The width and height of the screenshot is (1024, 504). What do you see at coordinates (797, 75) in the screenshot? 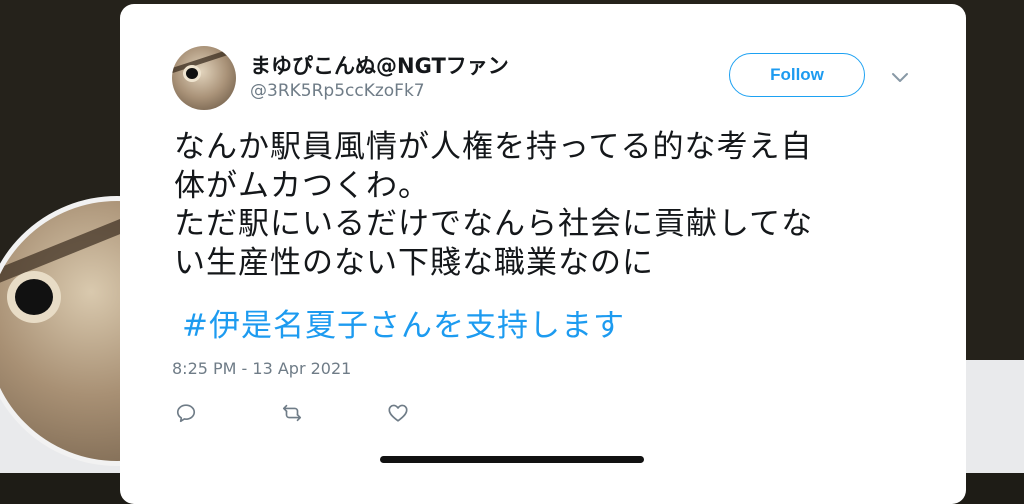
I see `follow-button: Follow` at bounding box center [797, 75].